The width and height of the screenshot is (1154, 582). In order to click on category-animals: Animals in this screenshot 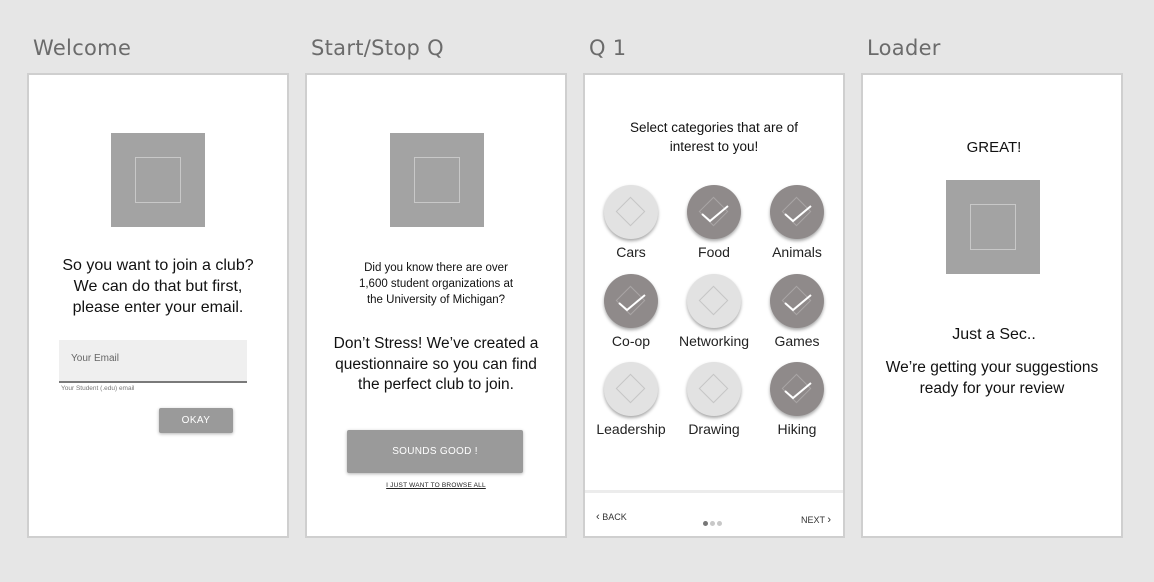, I will do `click(797, 222)`.